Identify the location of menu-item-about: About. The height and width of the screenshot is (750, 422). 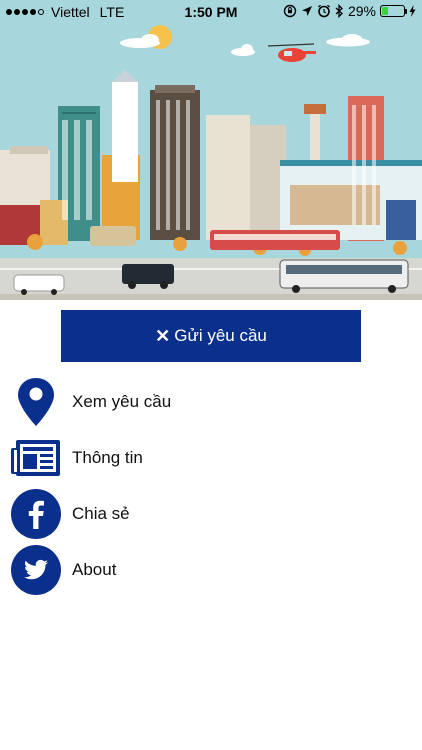
(211, 570).